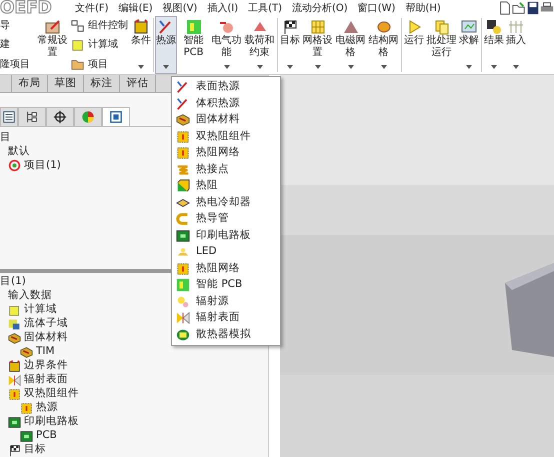 This screenshot has width=554, height=457. I want to click on menu-item: 热阻, so click(226, 186).